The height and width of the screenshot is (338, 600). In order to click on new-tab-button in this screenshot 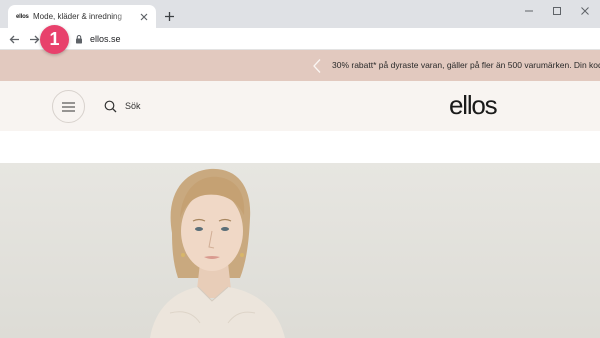, I will do `click(169, 16)`.